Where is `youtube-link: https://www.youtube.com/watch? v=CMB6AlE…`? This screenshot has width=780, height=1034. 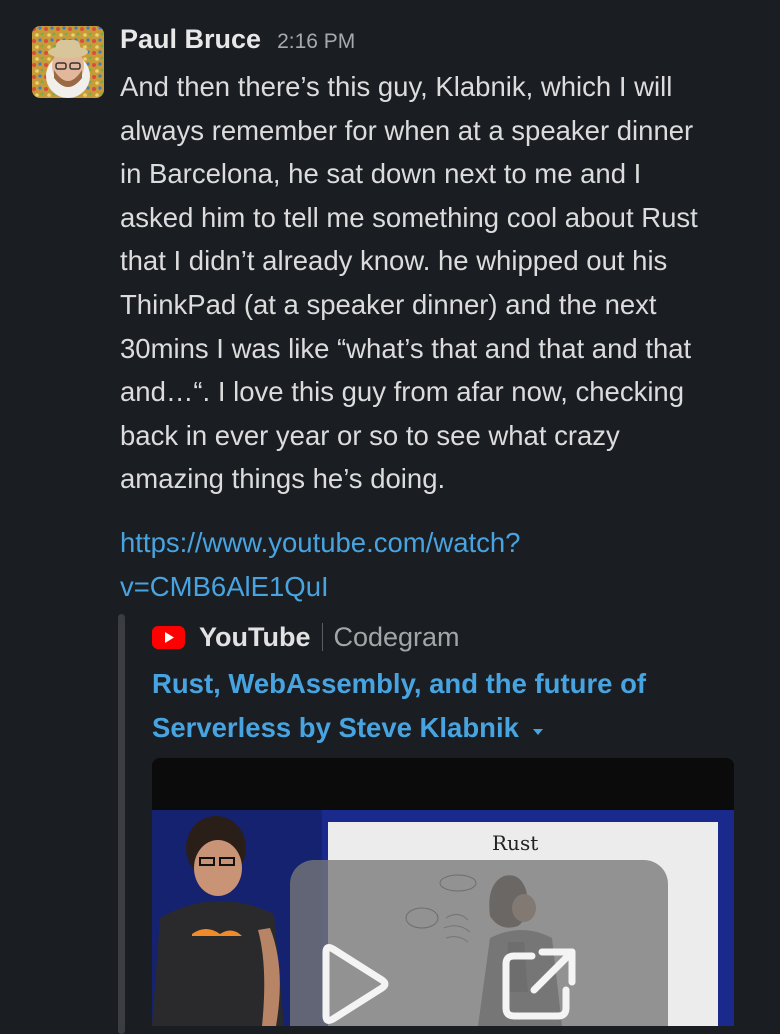
youtube-link: https://www.youtube.com/watch? v=CMB6AlE… is located at coordinates (440, 564).